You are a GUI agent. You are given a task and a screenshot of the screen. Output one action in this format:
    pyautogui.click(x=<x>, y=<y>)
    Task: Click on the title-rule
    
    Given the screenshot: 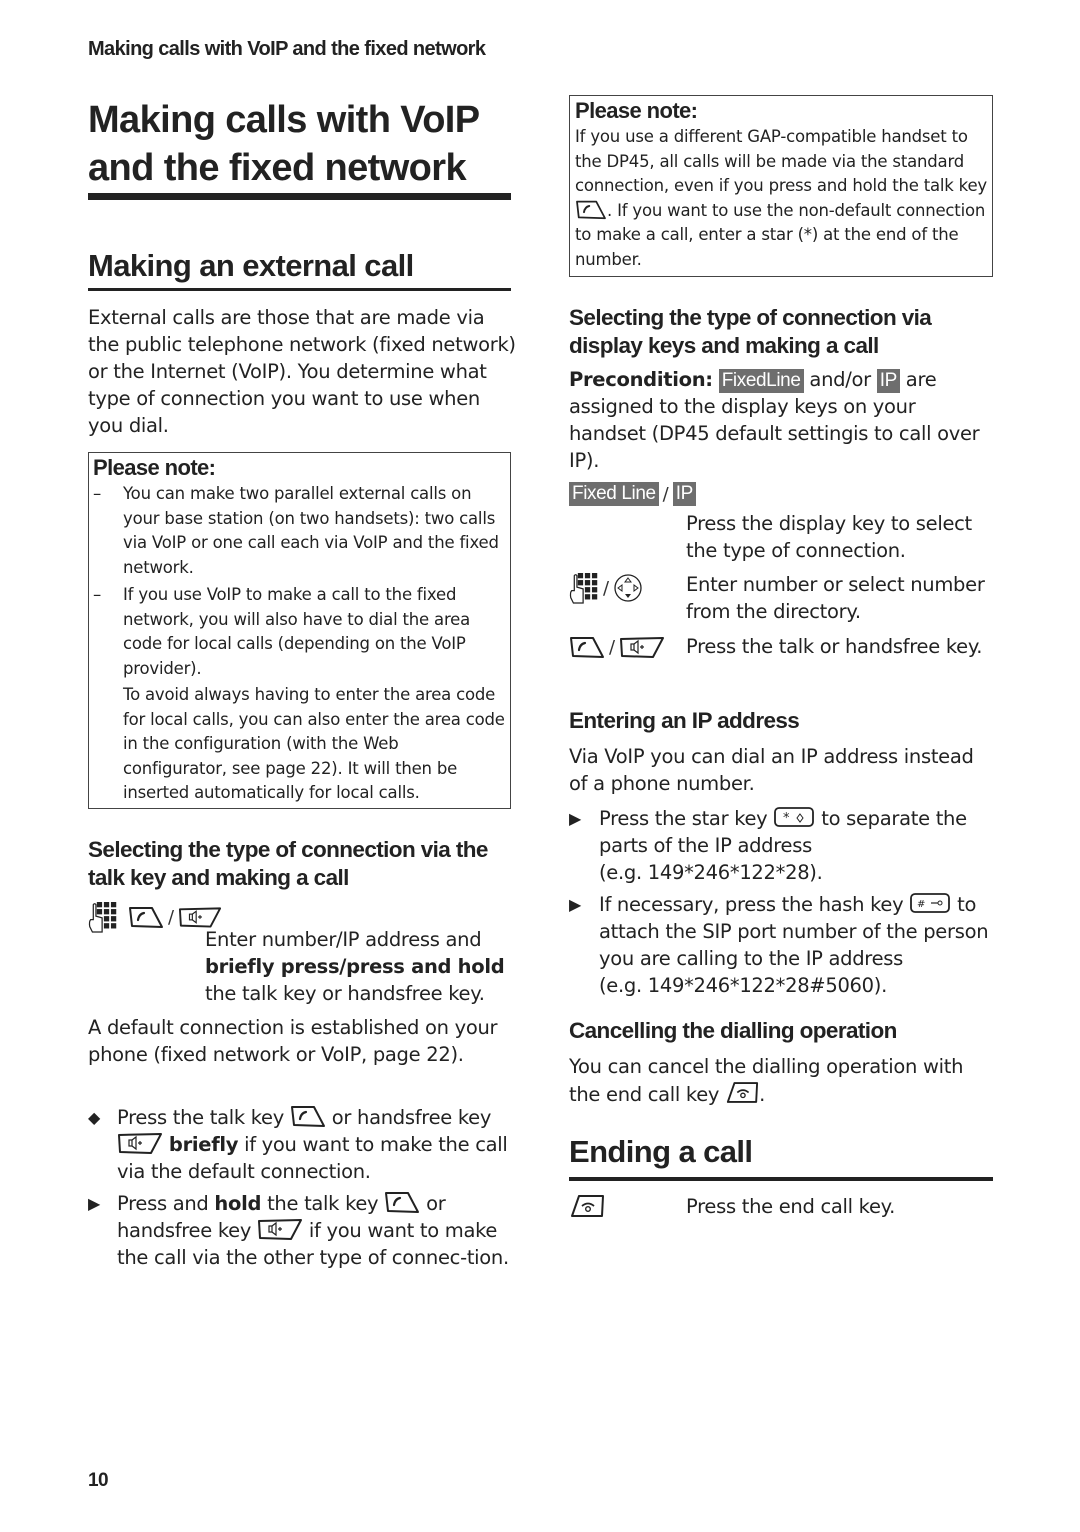 What is the action you would take?
    pyautogui.click(x=299, y=196)
    